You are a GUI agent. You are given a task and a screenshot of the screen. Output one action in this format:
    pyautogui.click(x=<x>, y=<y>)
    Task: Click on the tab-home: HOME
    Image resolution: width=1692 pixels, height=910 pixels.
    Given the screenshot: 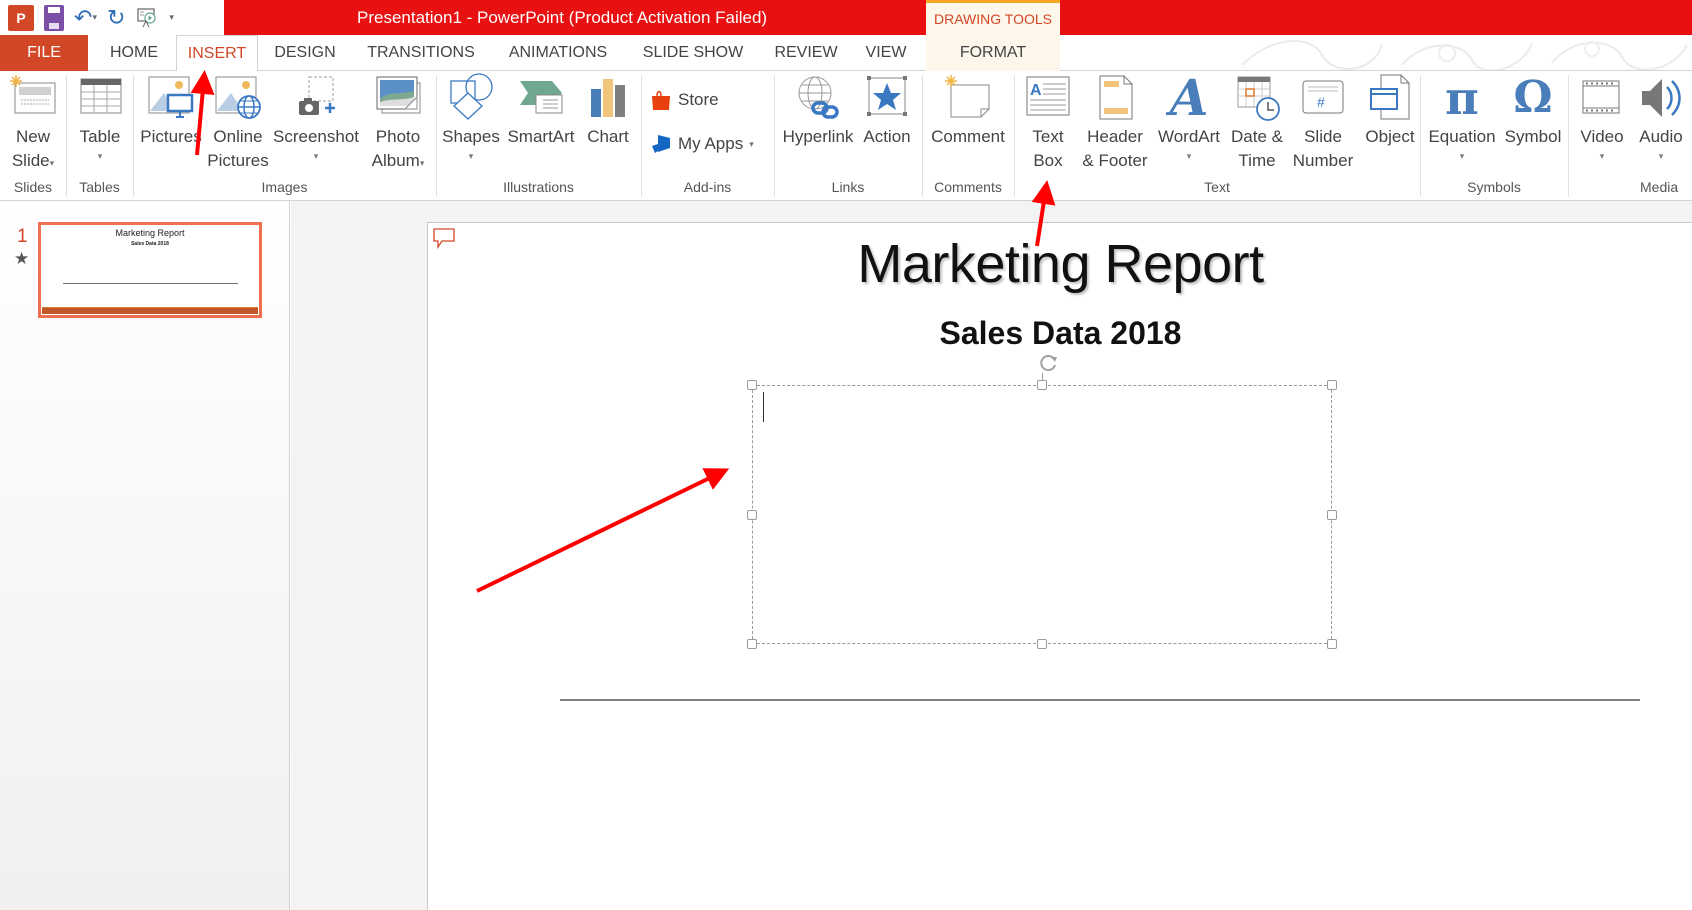 What is the action you would take?
    pyautogui.click(x=134, y=53)
    